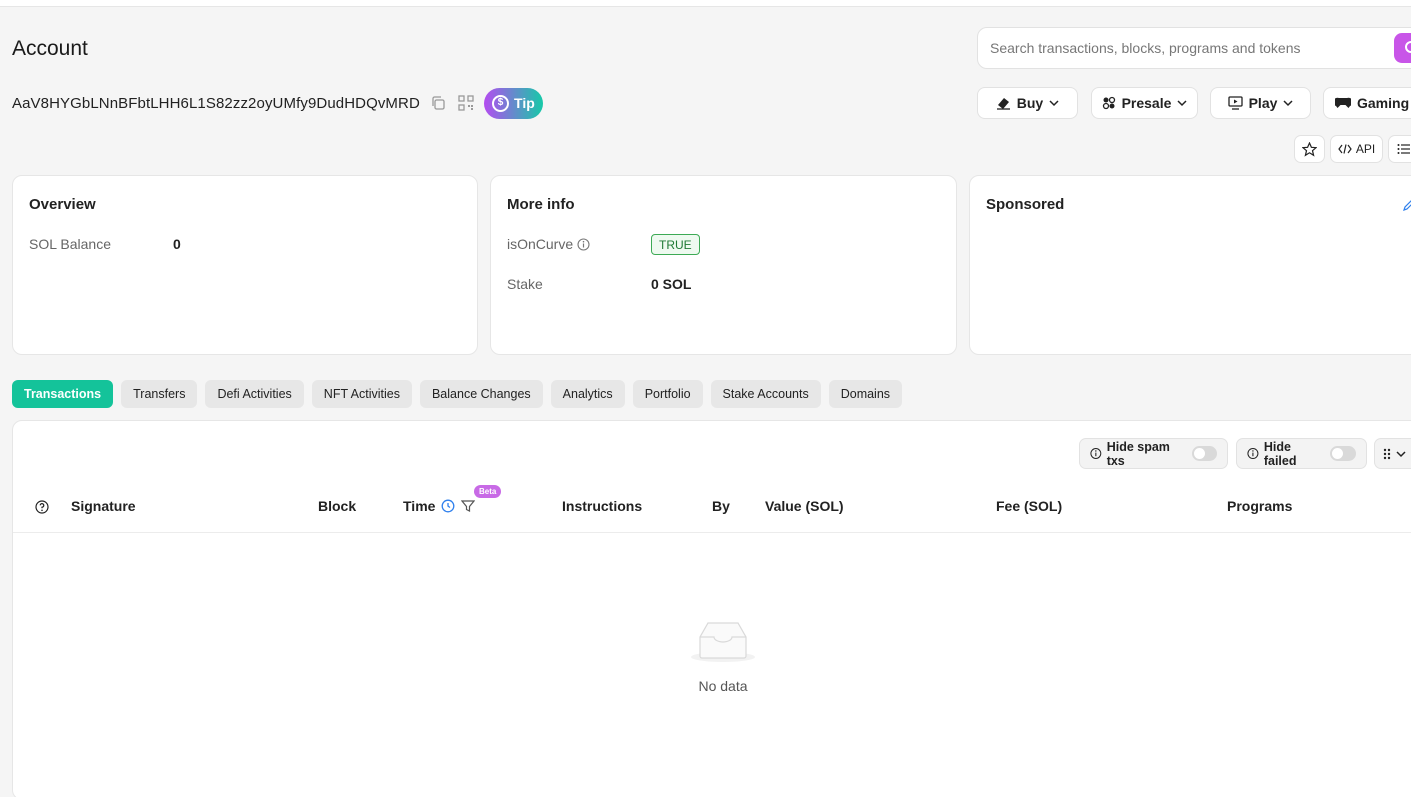  I want to click on presale-dropdown: Presale, so click(1144, 103).